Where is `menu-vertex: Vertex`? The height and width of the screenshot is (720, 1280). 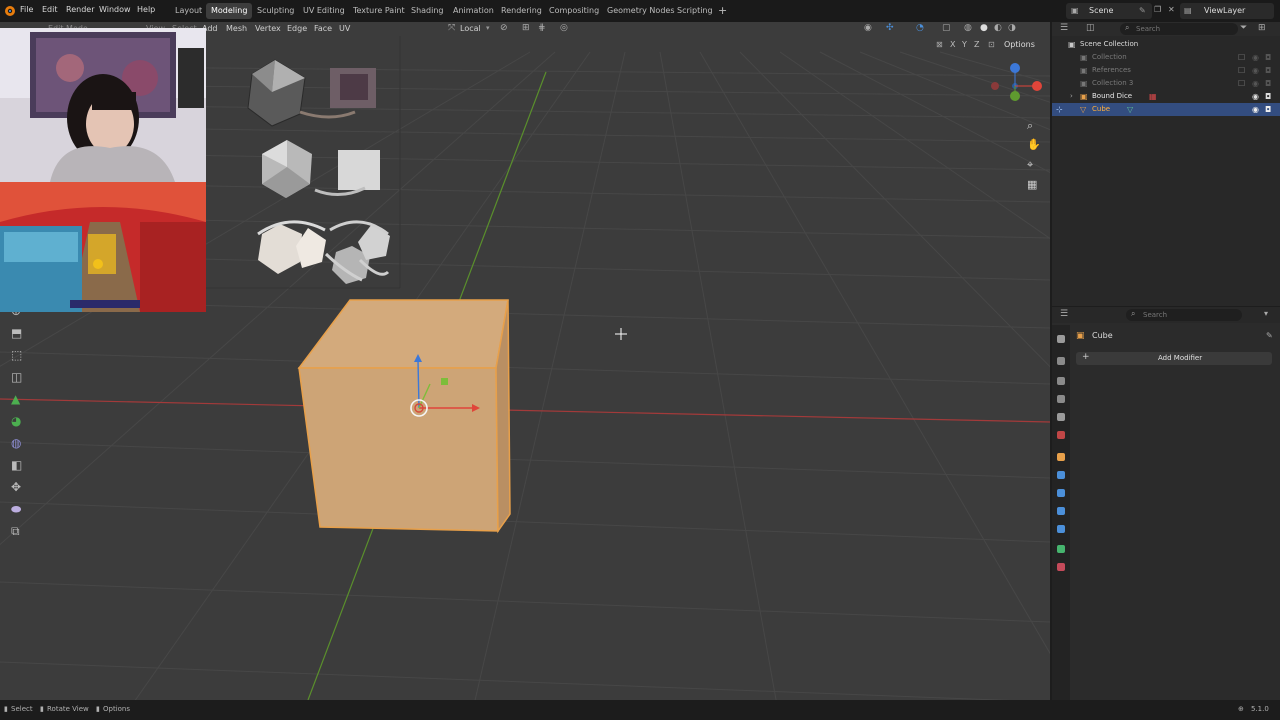
menu-vertex: Vertex is located at coordinates (268, 28).